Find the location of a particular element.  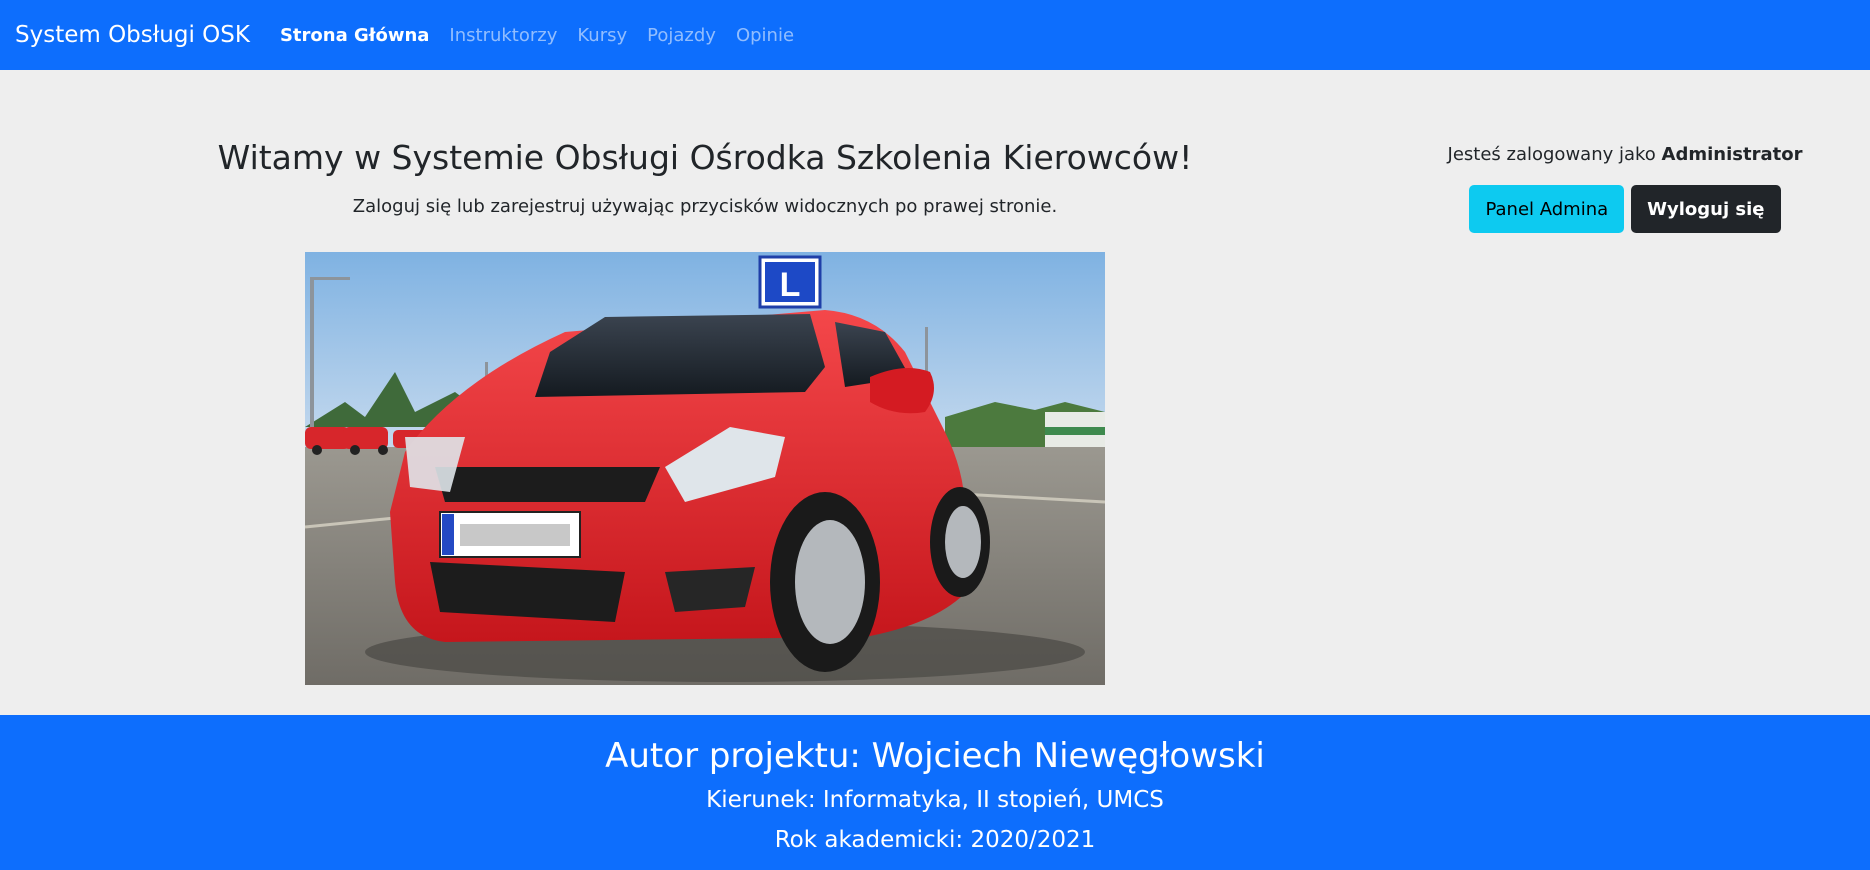

logout-button: Wyloguj się is located at coordinates (1706, 209).